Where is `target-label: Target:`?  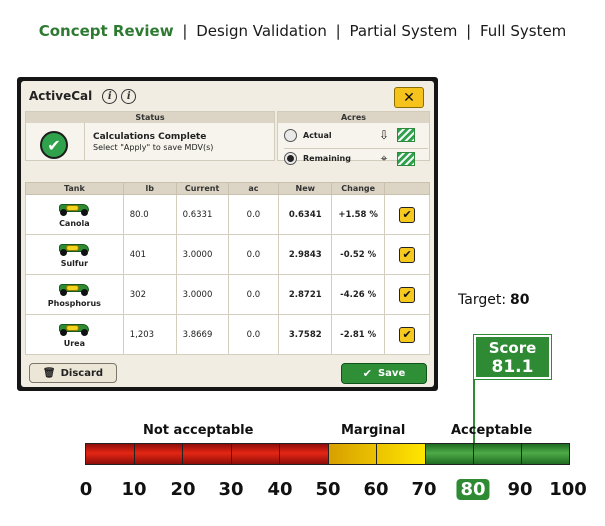 target-label: Target: is located at coordinates (482, 300).